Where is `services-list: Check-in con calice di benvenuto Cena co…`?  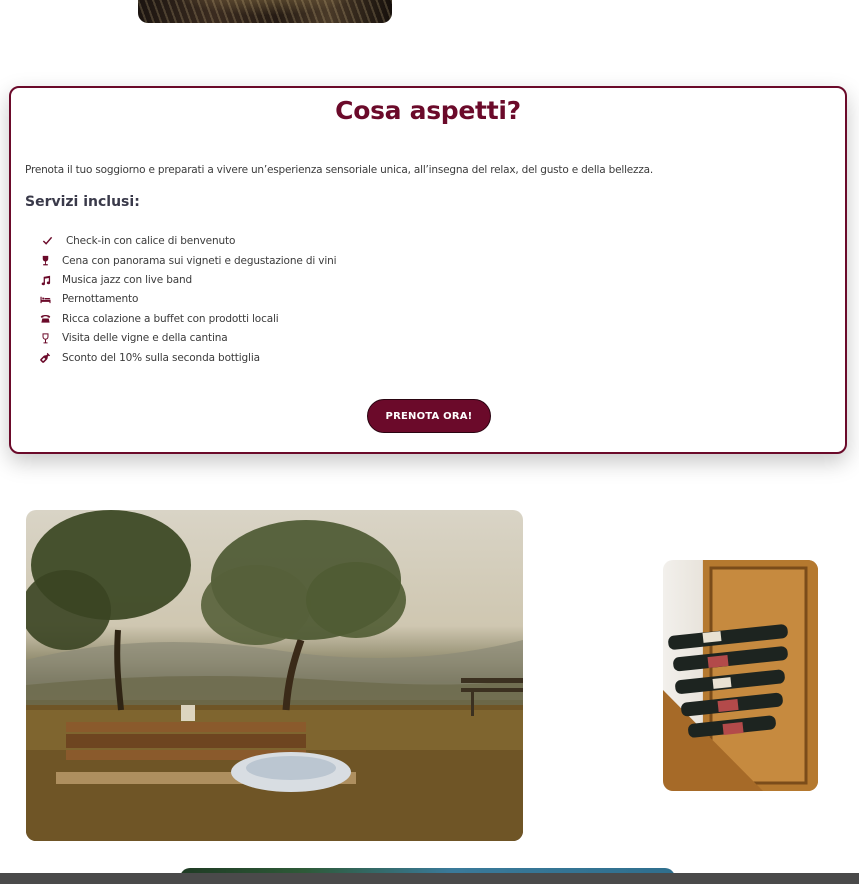 services-list: Check-in con calice di benvenuto Cena co… is located at coordinates (188, 298).